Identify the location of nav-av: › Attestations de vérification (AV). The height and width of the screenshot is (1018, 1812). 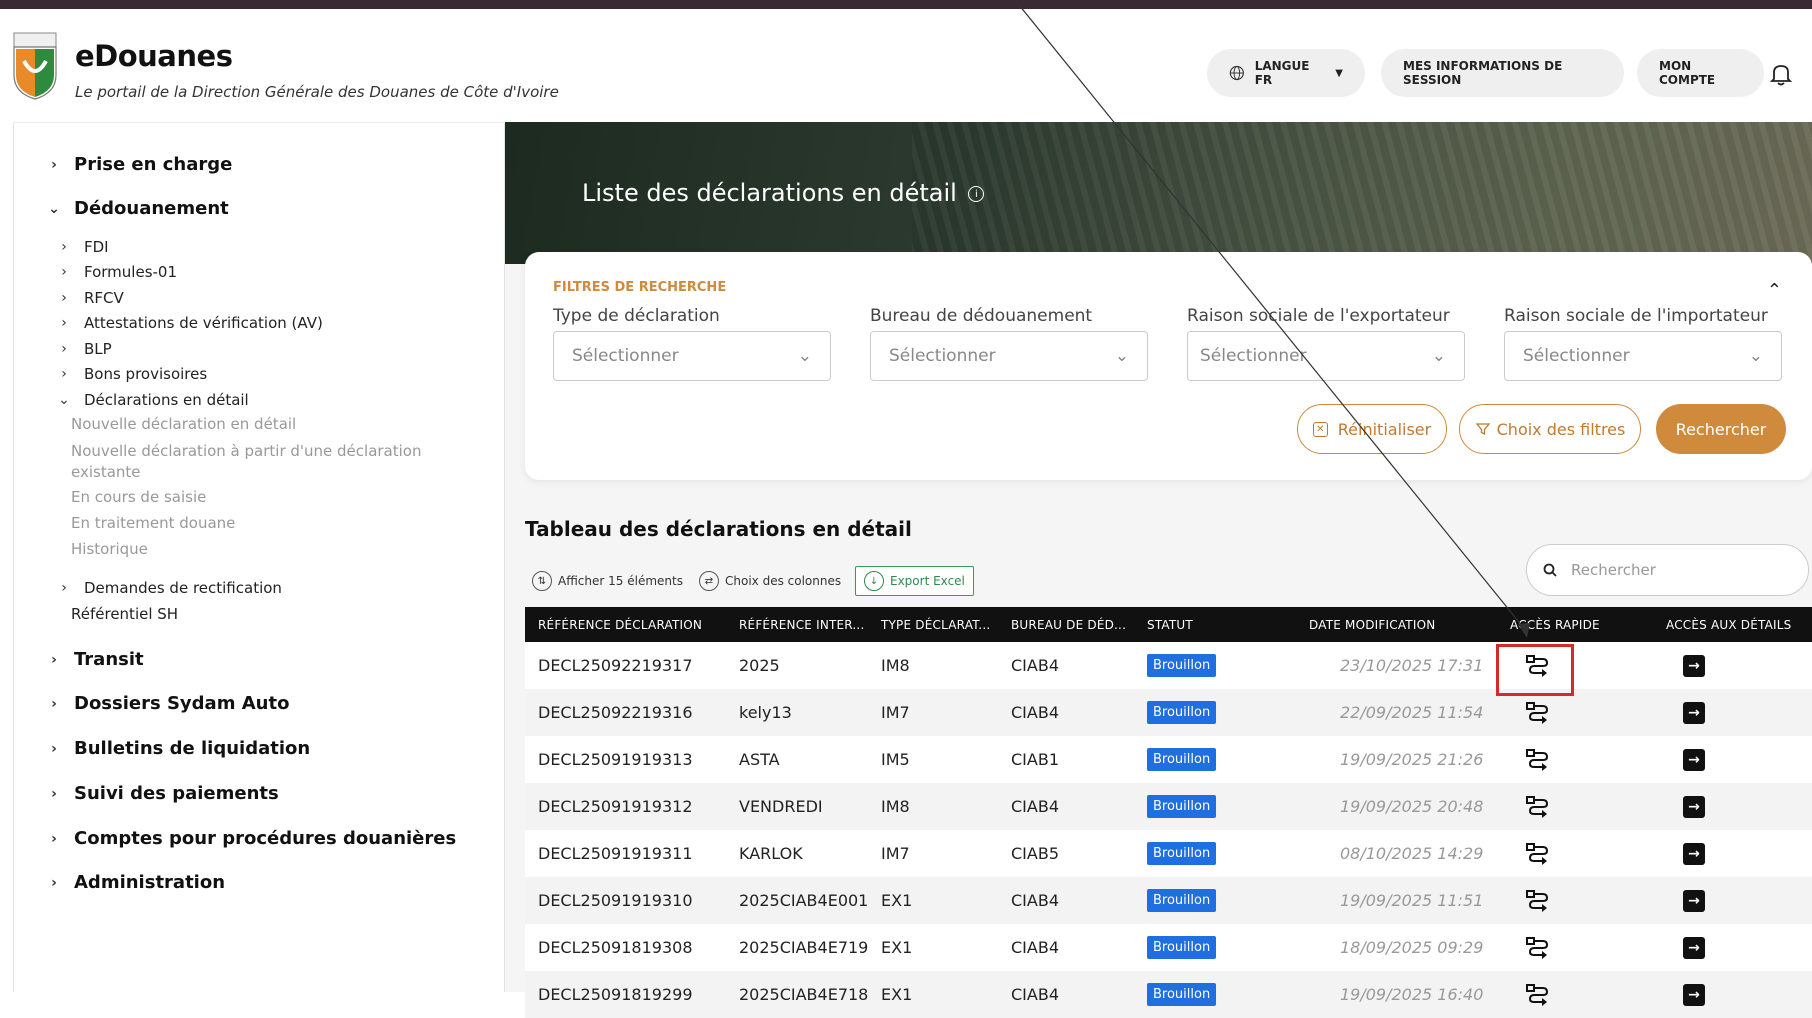
(188, 323).